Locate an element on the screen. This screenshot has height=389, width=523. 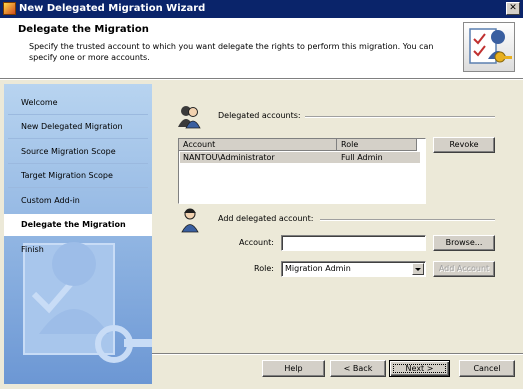
users-icon is located at coordinates (189, 117).